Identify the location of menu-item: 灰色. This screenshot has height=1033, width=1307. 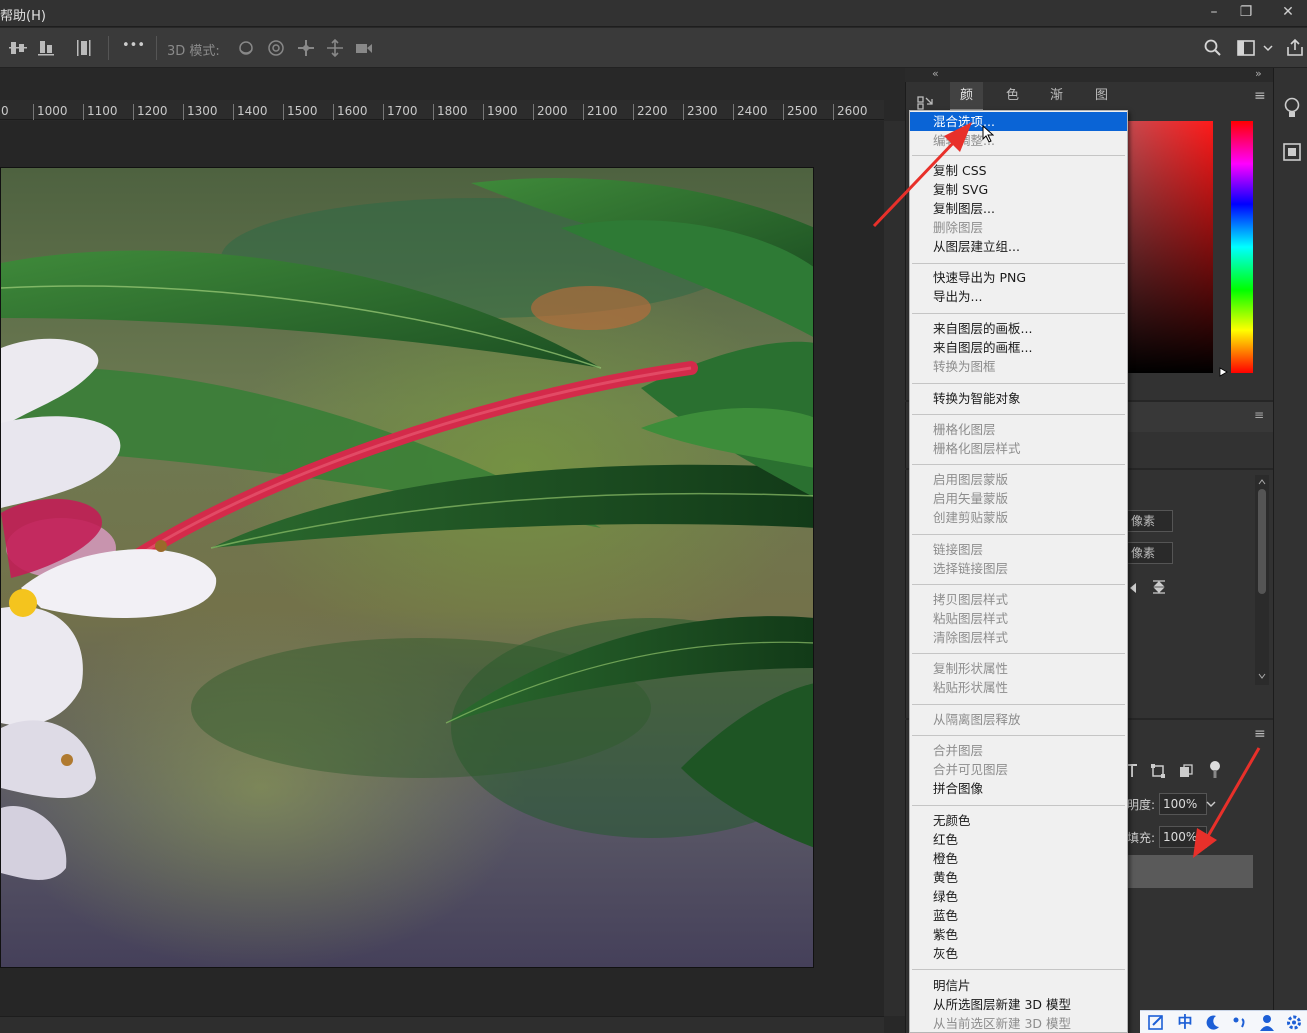
(1018, 953).